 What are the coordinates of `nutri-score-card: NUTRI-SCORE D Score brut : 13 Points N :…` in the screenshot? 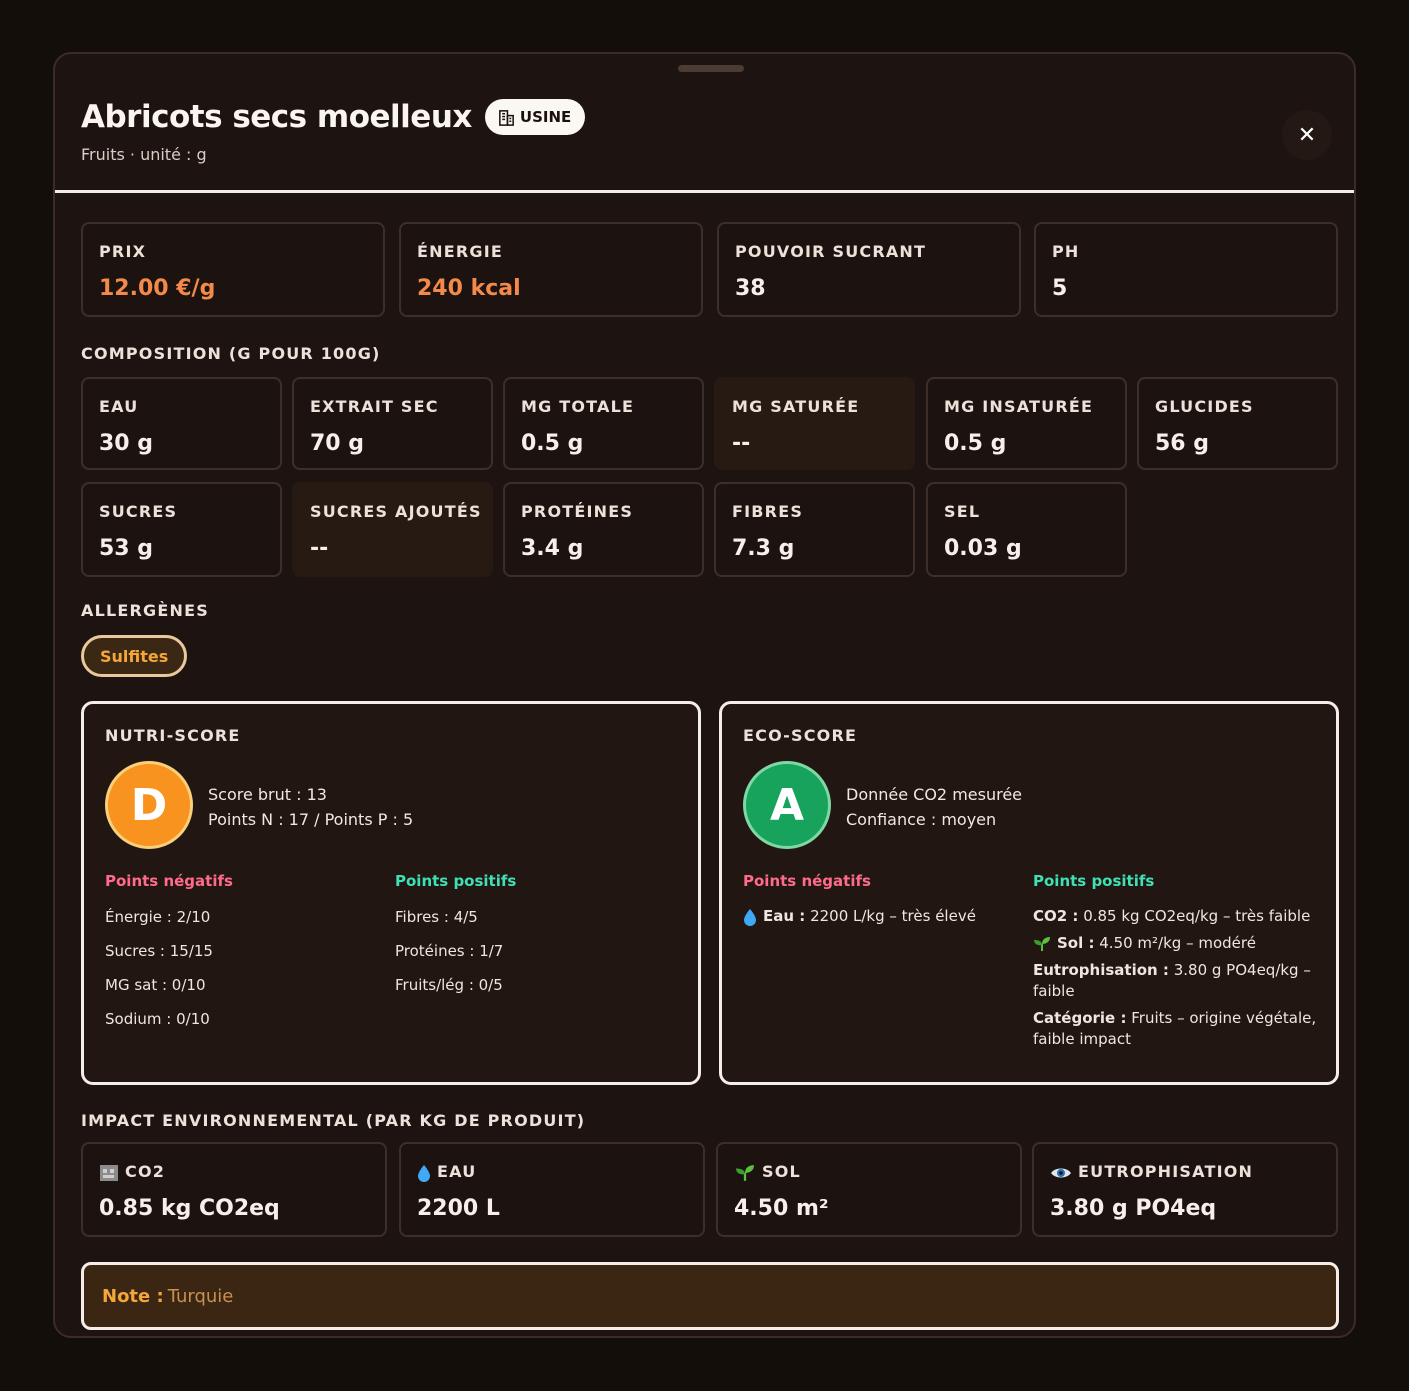 It's located at (391, 893).